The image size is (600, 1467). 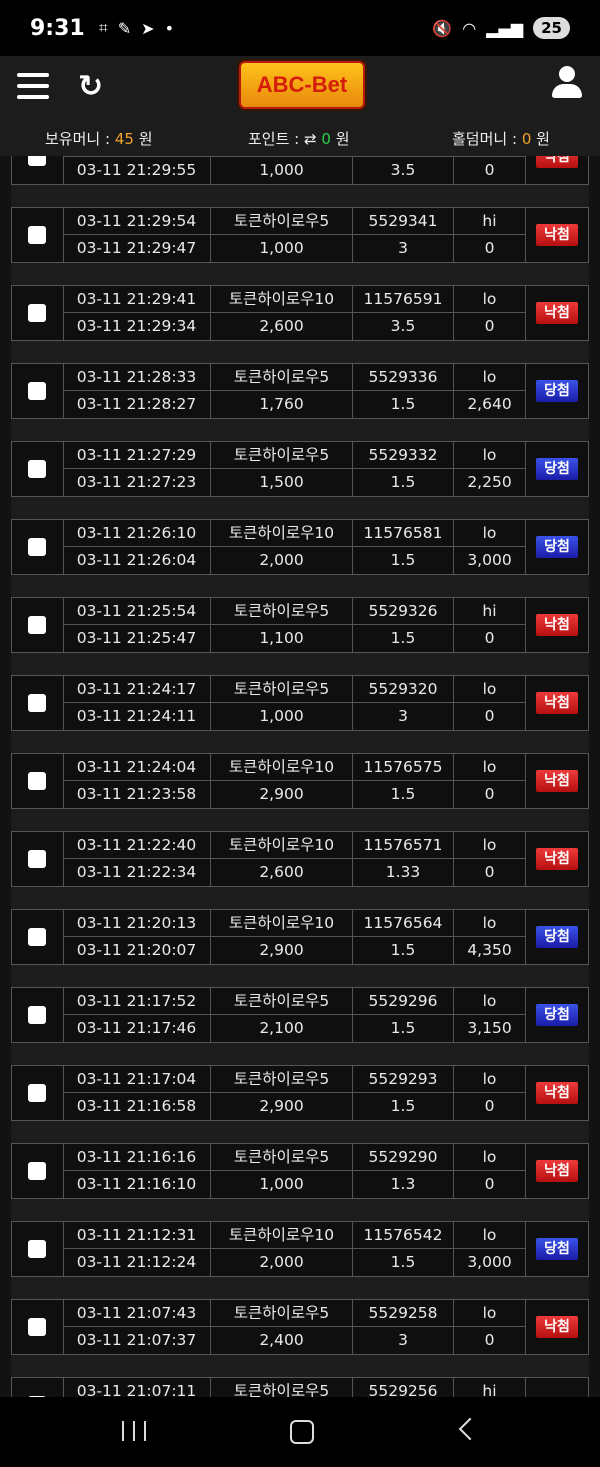 I want to click on user-icon, so click(x=567, y=83).